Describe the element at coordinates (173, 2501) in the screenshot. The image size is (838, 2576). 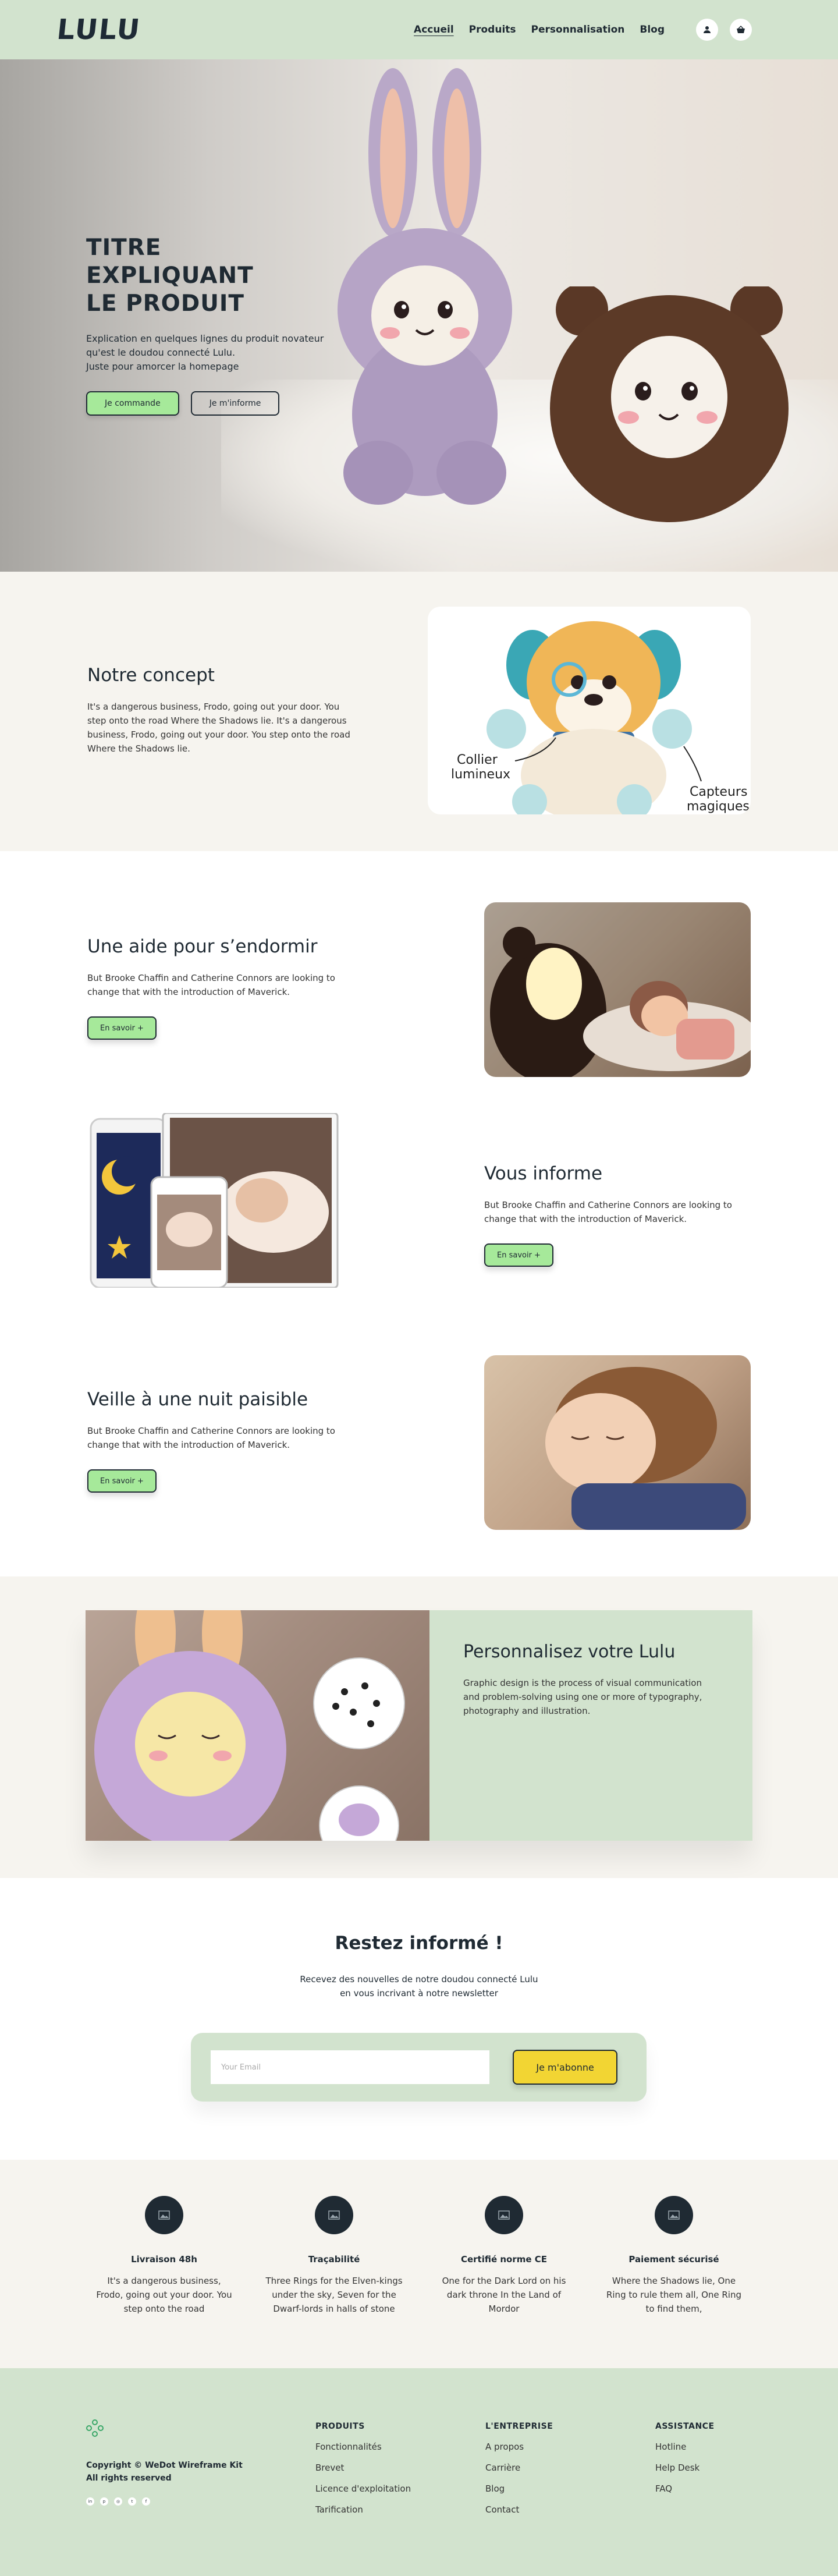
I see `social-links: in p ◎ t f` at that location.